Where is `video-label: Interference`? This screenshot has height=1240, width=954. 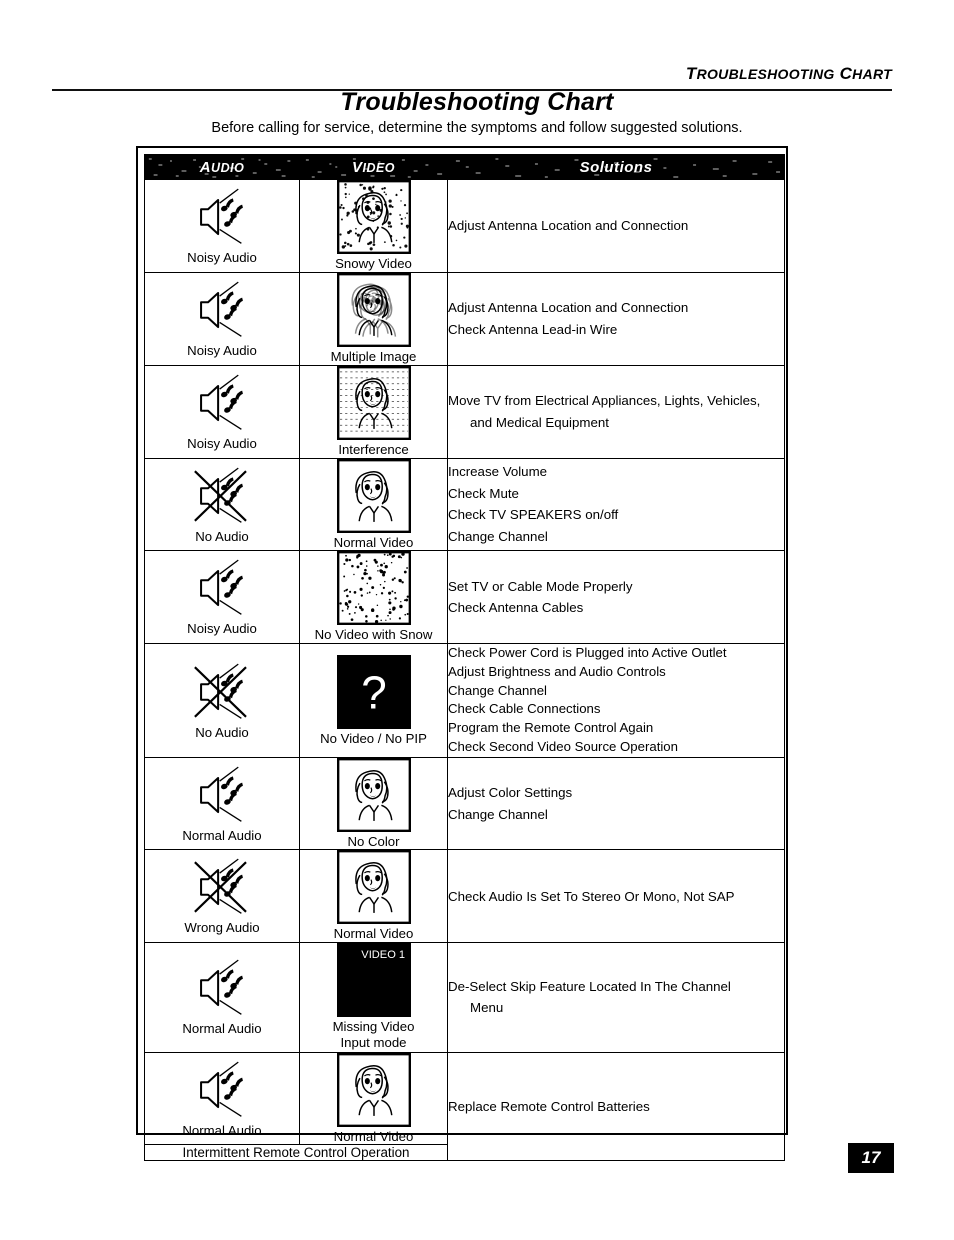 video-label: Interference is located at coordinates (373, 449).